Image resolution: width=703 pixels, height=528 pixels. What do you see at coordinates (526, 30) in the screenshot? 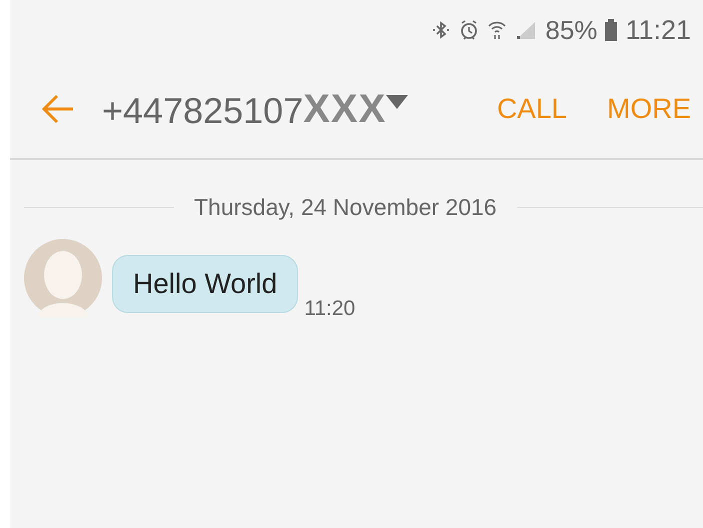
I see `signal-icon` at bounding box center [526, 30].